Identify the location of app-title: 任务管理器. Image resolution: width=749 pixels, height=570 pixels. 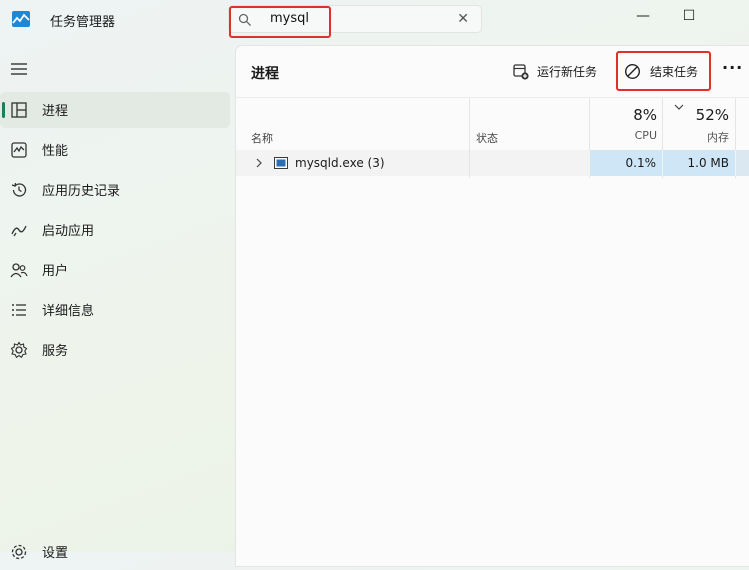
(83, 22).